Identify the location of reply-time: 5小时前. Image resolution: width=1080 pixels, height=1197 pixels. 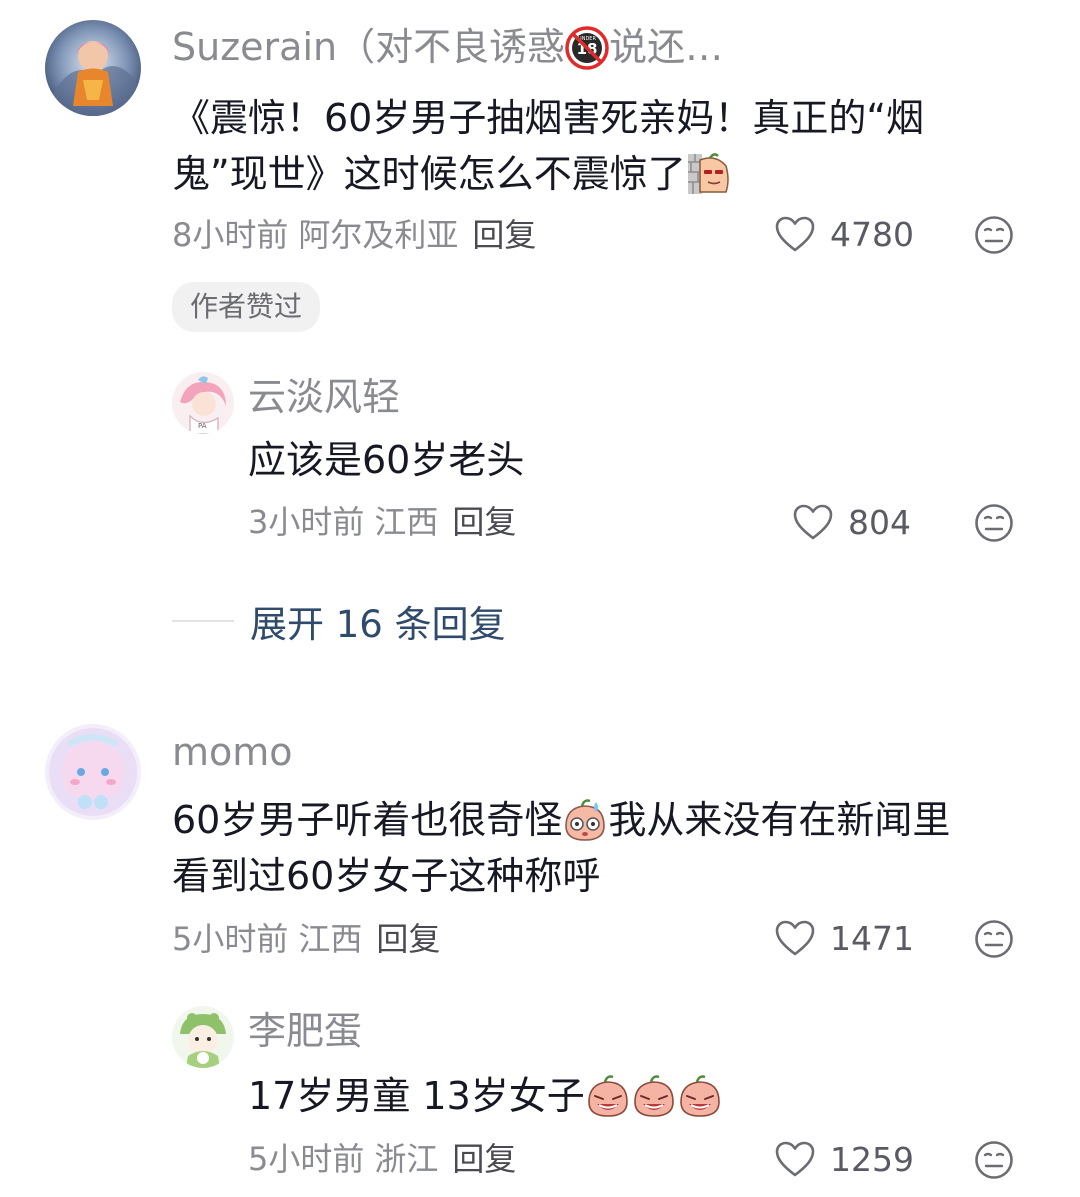
(306, 1159).